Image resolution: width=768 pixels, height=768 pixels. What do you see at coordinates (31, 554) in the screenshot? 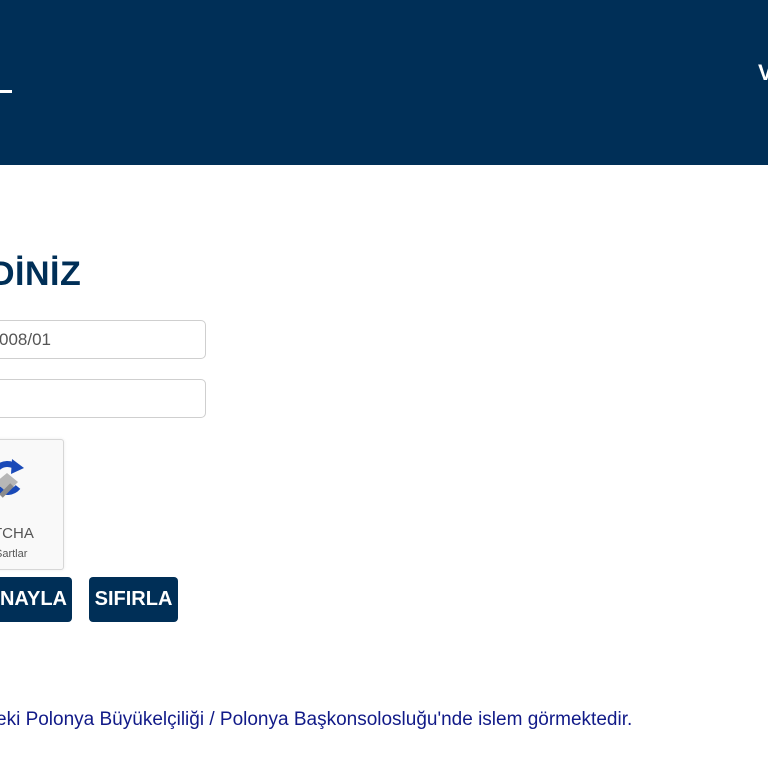
I see `captcha-terms-link: Şartlar` at bounding box center [31, 554].